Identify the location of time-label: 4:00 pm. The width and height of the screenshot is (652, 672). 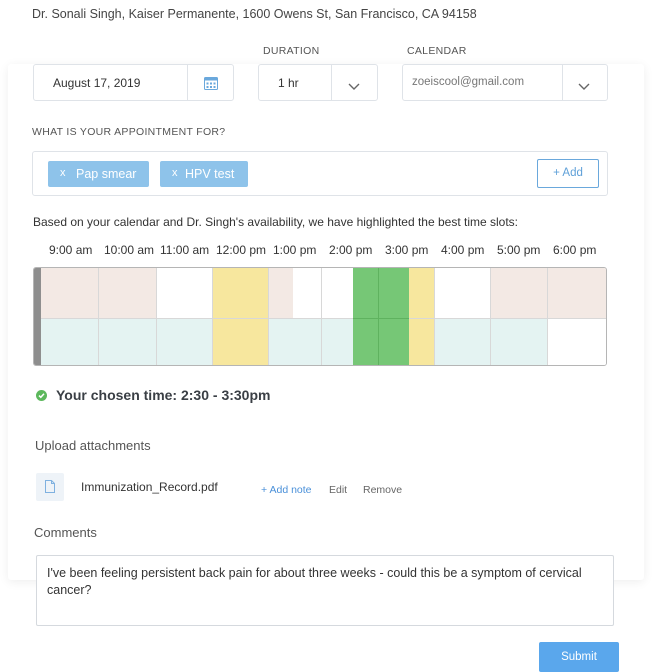
(463, 250).